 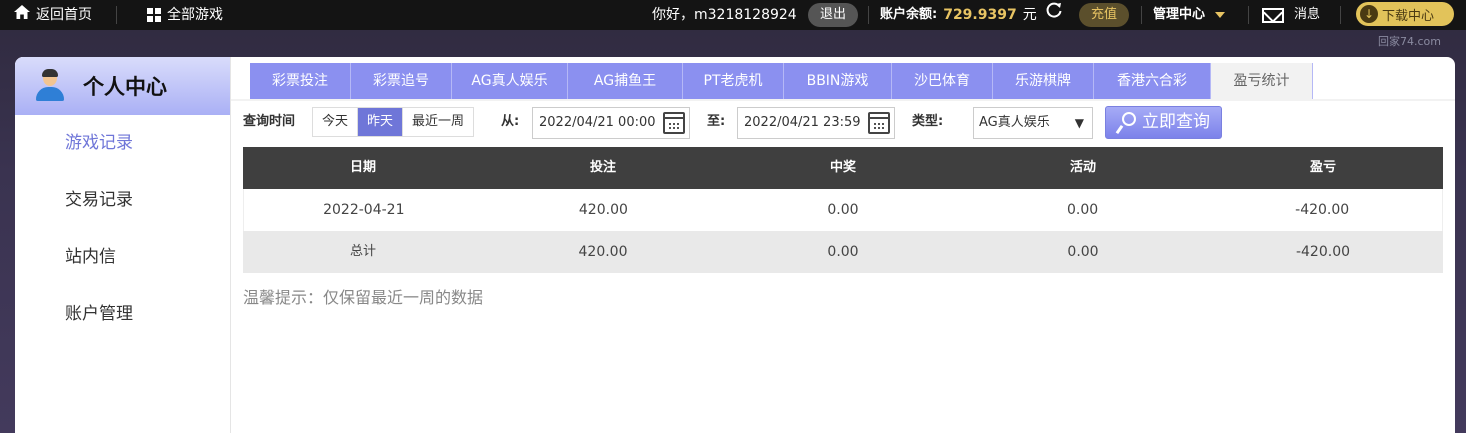 I want to click on search-icon, so click(x=1126, y=123).